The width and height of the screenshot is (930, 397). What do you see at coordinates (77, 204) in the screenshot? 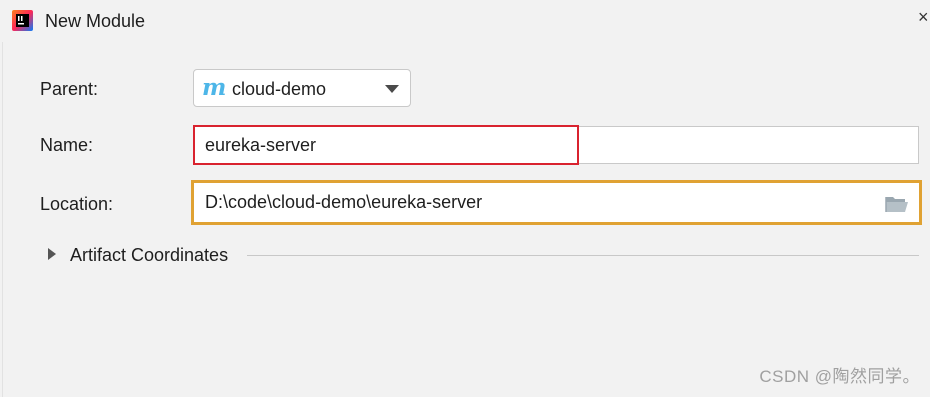
I see `location-label: Location:` at bounding box center [77, 204].